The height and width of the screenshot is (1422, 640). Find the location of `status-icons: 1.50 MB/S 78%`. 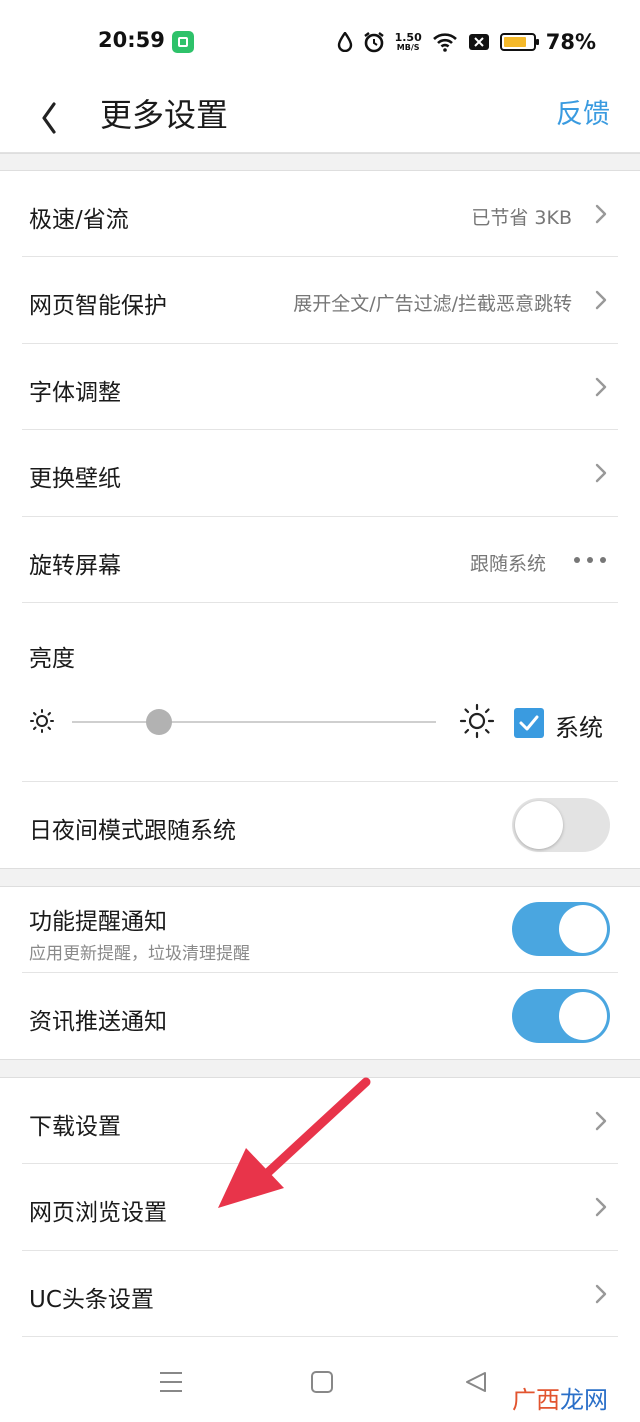

status-icons: 1.50 MB/S 78% is located at coordinates (466, 42).